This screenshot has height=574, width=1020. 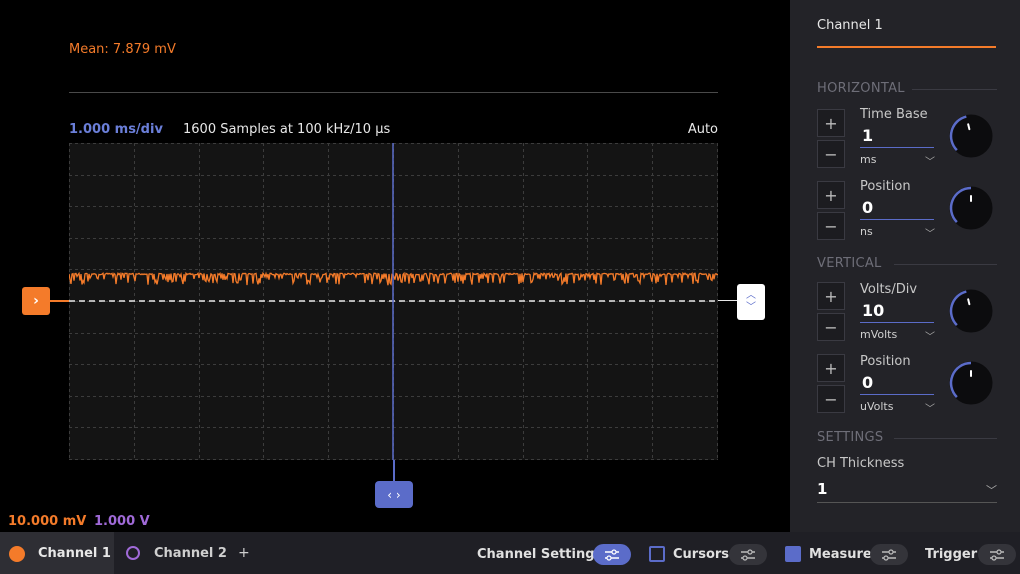 What do you see at coordinates (840, 554) in the screenshot?
I see `measure-label: Measure` at bounding box center [840, 554].